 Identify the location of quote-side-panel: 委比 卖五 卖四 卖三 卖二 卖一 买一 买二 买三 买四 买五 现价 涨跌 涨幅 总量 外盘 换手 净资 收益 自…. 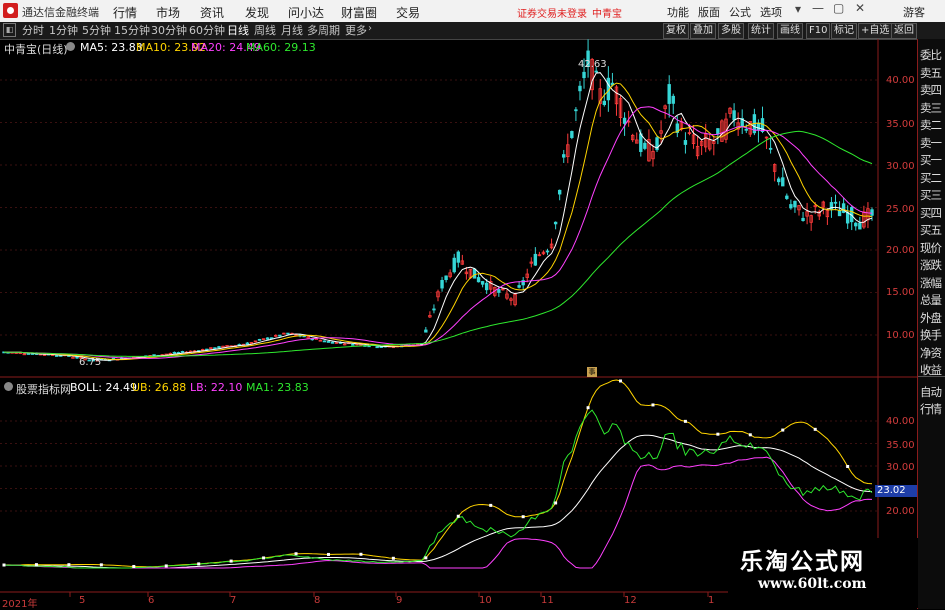
(931, 324).